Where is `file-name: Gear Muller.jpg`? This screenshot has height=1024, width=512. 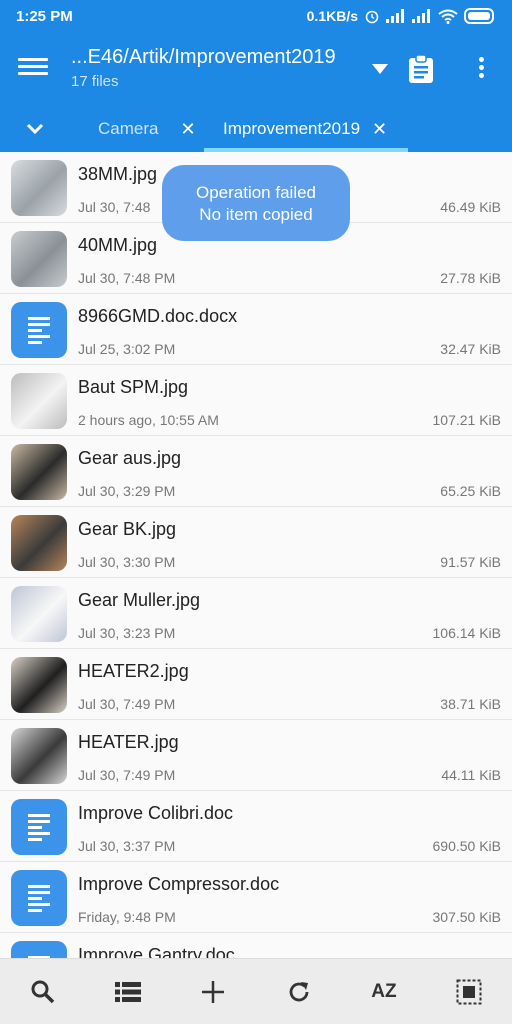 file-name: Gear Muller.jpg is located at coordinates (139, 600).